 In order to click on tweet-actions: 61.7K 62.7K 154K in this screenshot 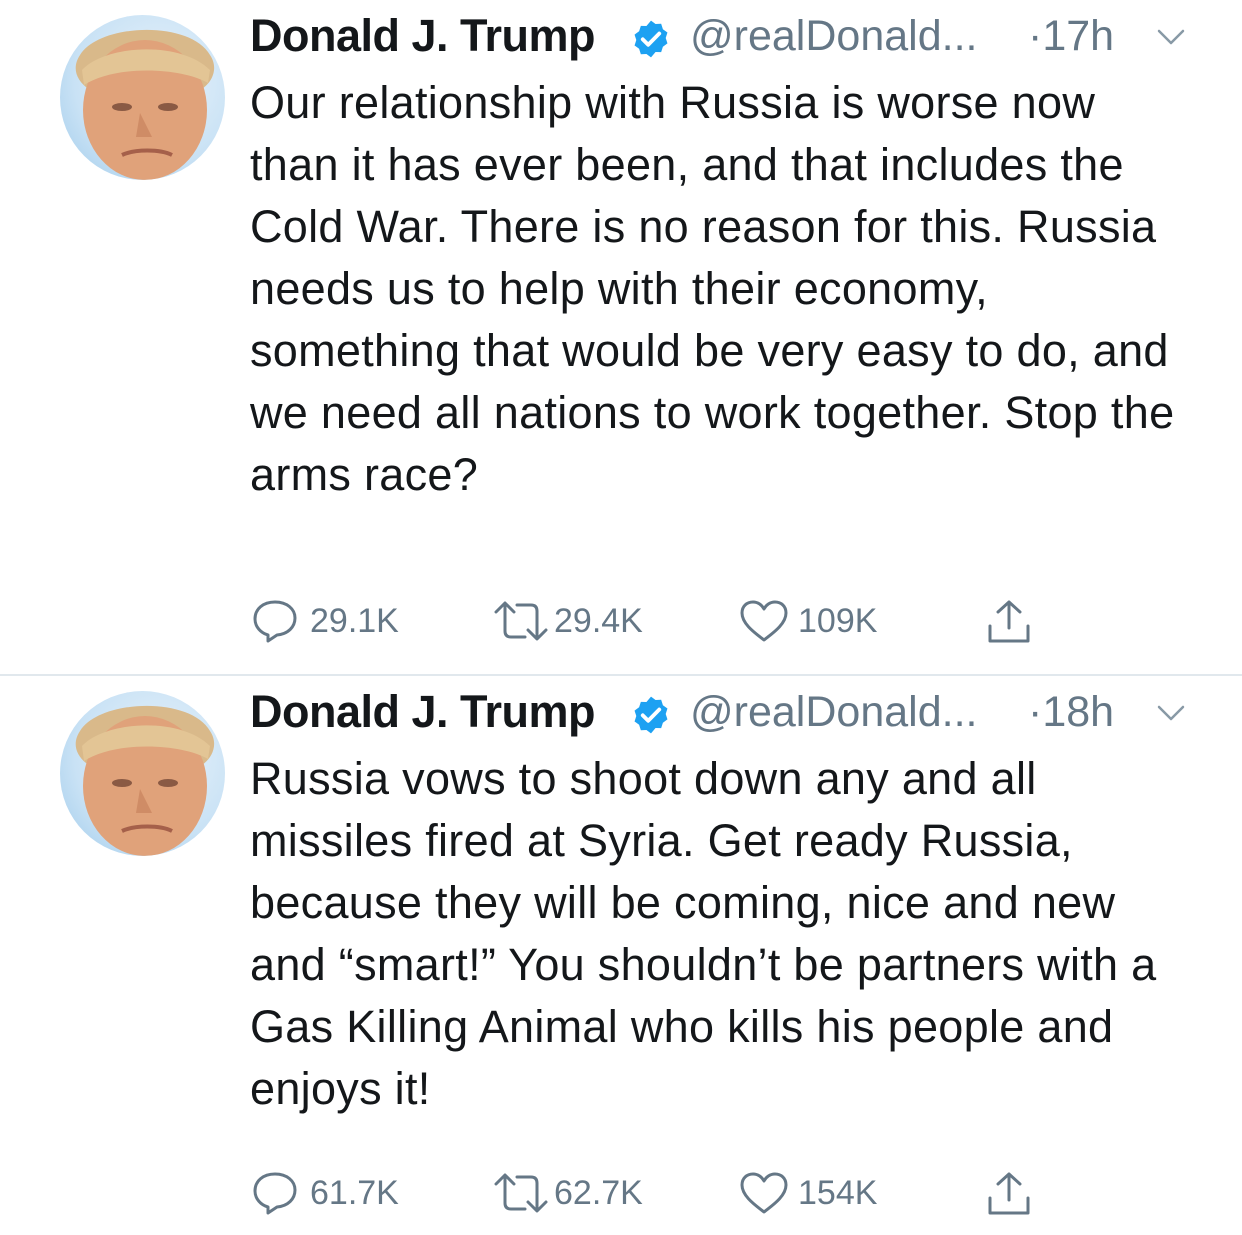, I will do `click(650, 1193)`.